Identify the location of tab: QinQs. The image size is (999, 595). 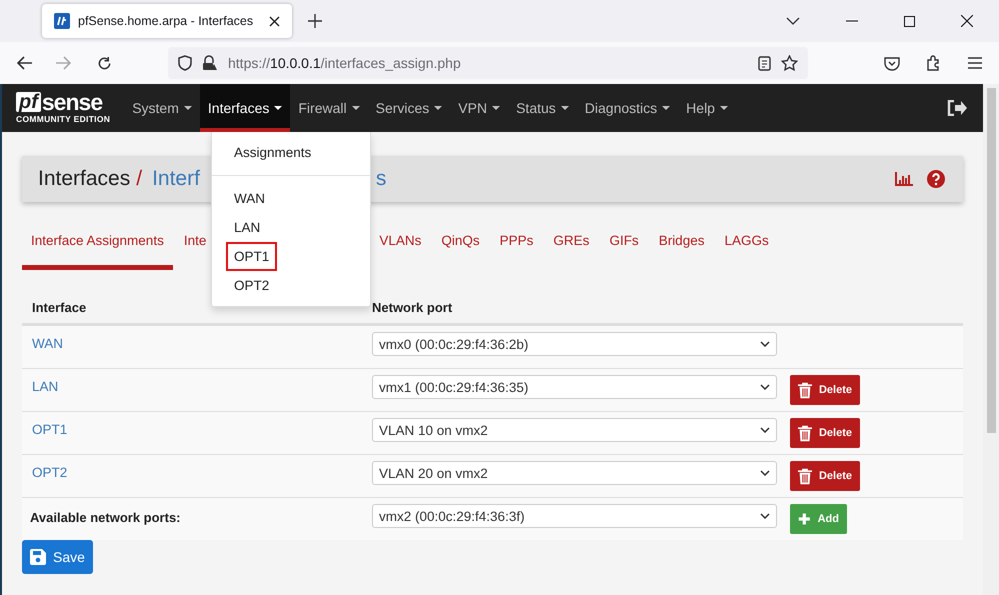
(460, 250).